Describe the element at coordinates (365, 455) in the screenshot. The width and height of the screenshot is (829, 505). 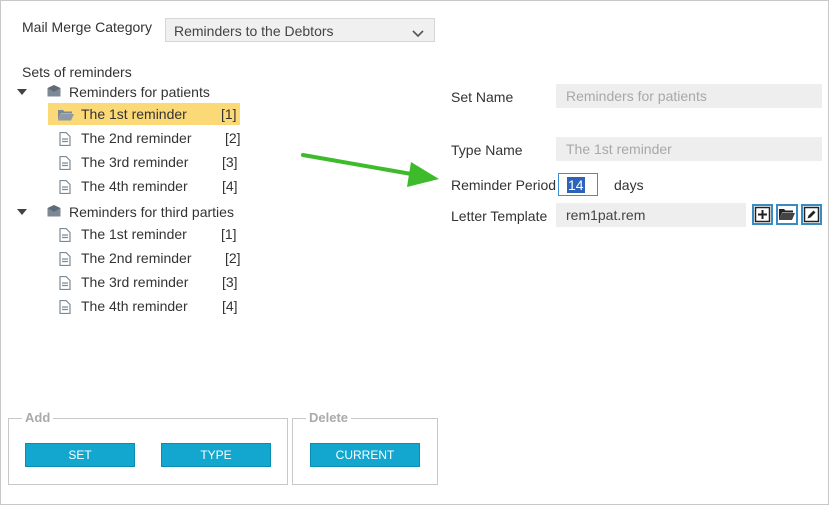
I see `delete-current-button: CURRENT` at that location.